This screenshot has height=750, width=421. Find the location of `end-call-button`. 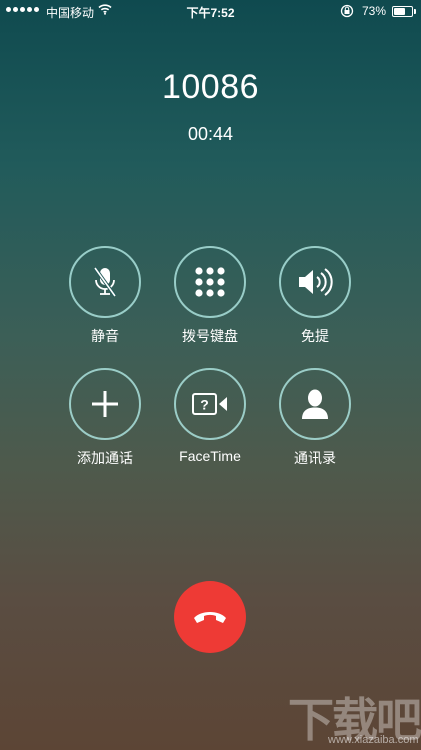

end-call-button is located at coordinates (210, 617).